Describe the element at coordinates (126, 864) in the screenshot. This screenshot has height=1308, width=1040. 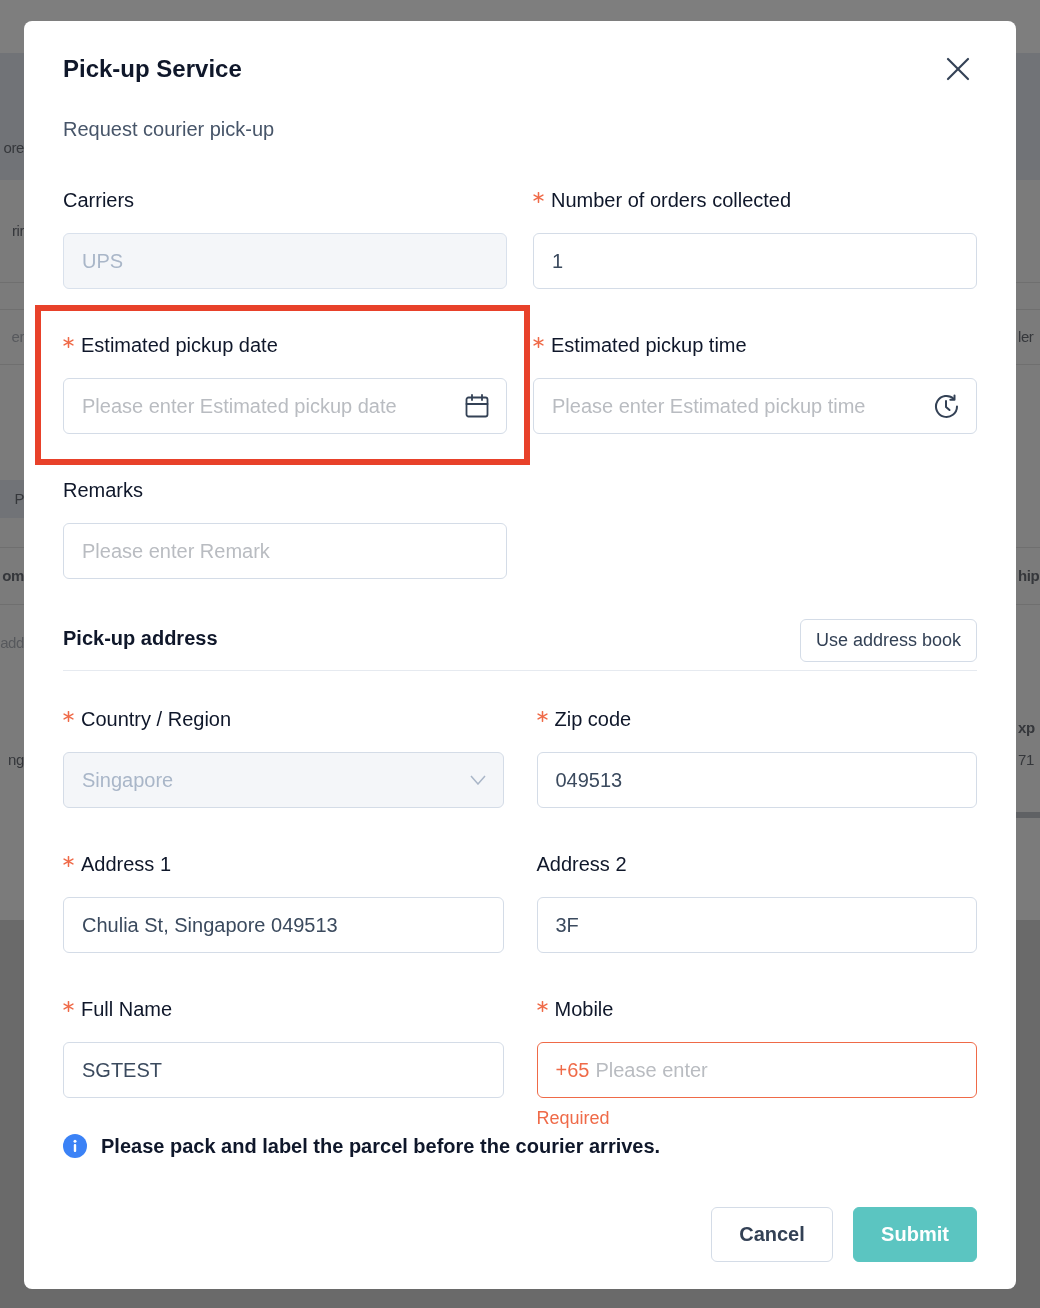
I see `field-label: Address 1` at that location.